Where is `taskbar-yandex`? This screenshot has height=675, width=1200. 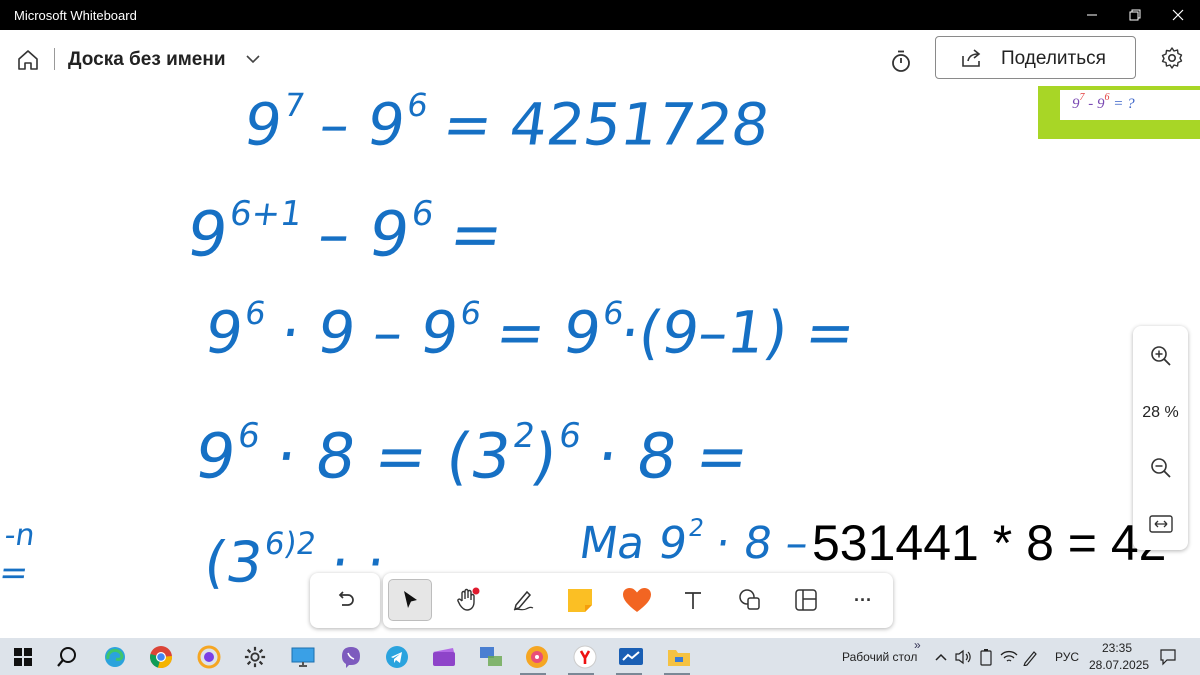 taskbar-yandex is located at coordinates (585, 657).